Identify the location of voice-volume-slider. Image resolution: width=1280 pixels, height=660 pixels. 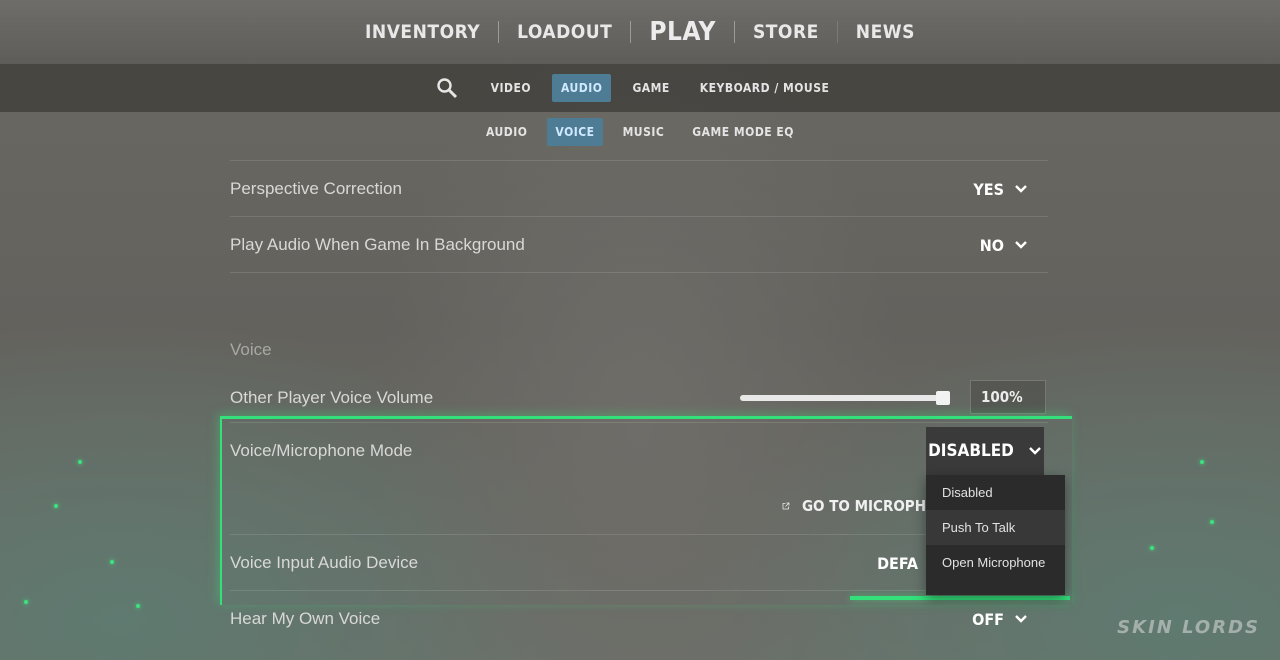
(845, 398).